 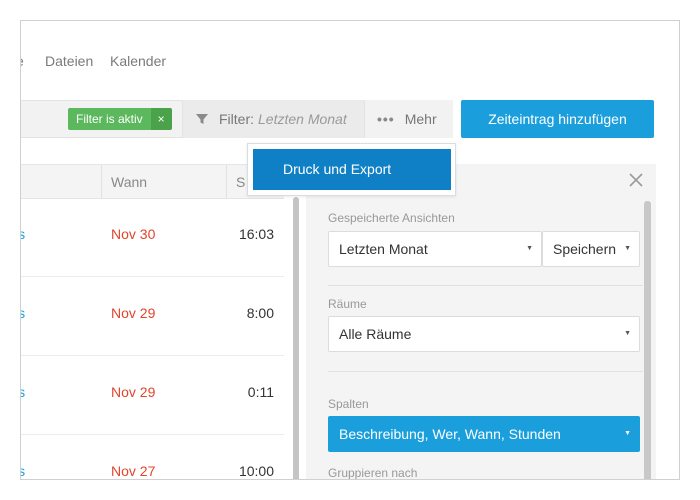 What do you see at coordinates (348, 404) in the screenshot?
I see `columns-label: Spalten` at bounding box center [348, 404].